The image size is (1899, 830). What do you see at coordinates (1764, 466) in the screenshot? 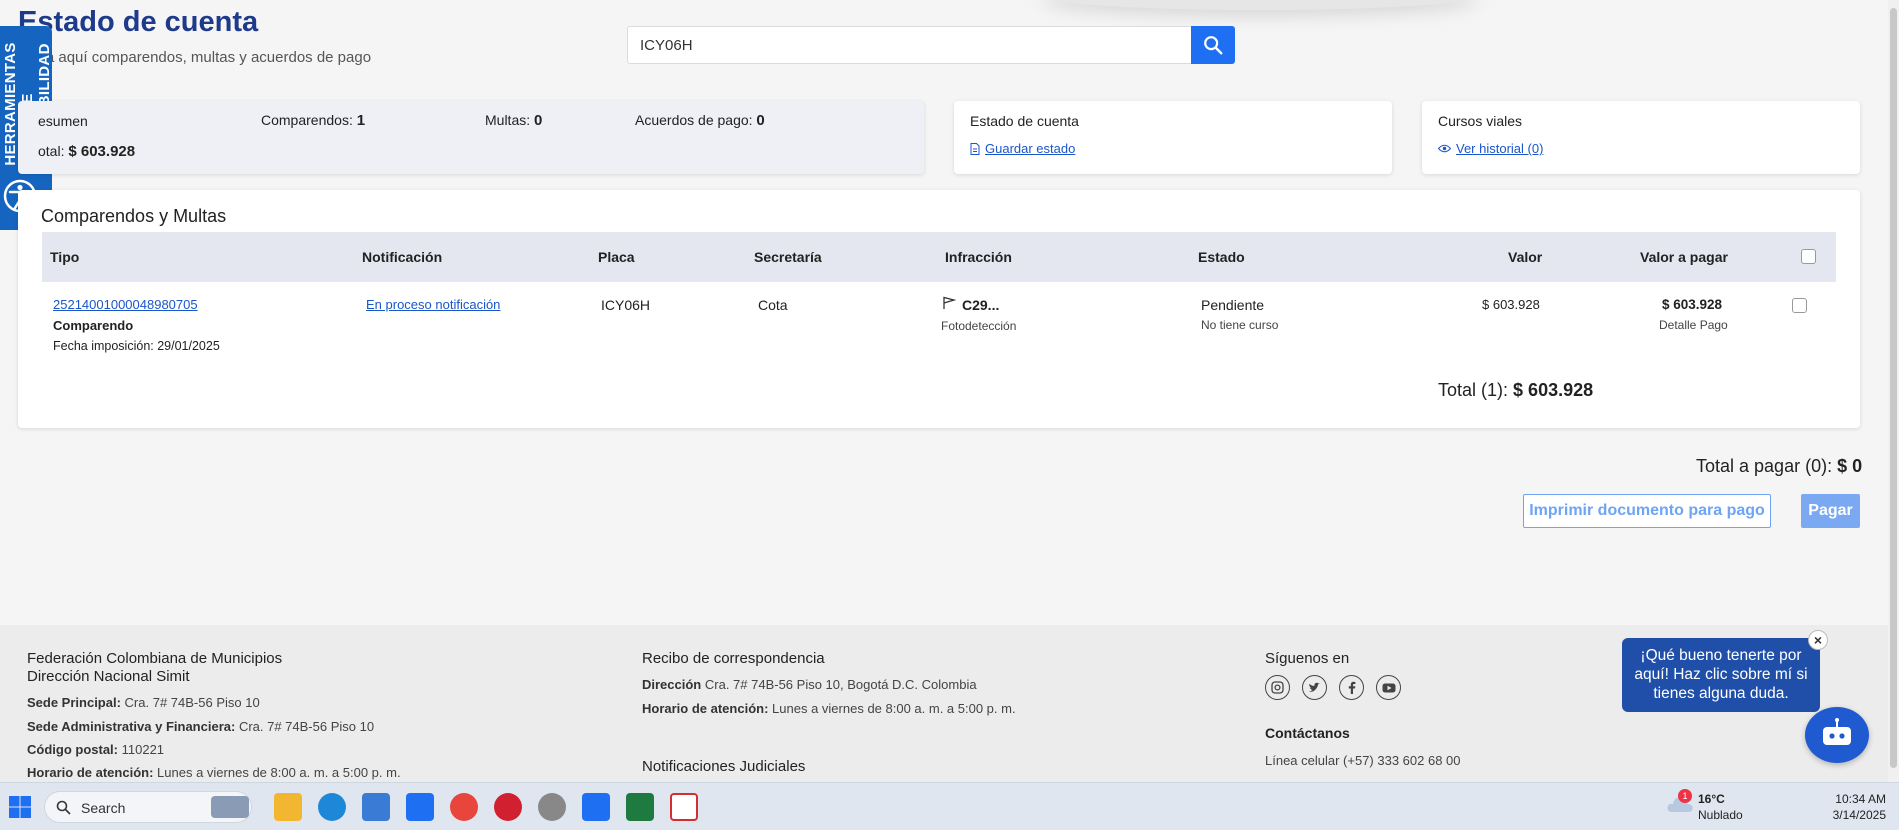
I see `total-to-pay-label: Total a pagar (0):` at bounding box center [1764, 466].